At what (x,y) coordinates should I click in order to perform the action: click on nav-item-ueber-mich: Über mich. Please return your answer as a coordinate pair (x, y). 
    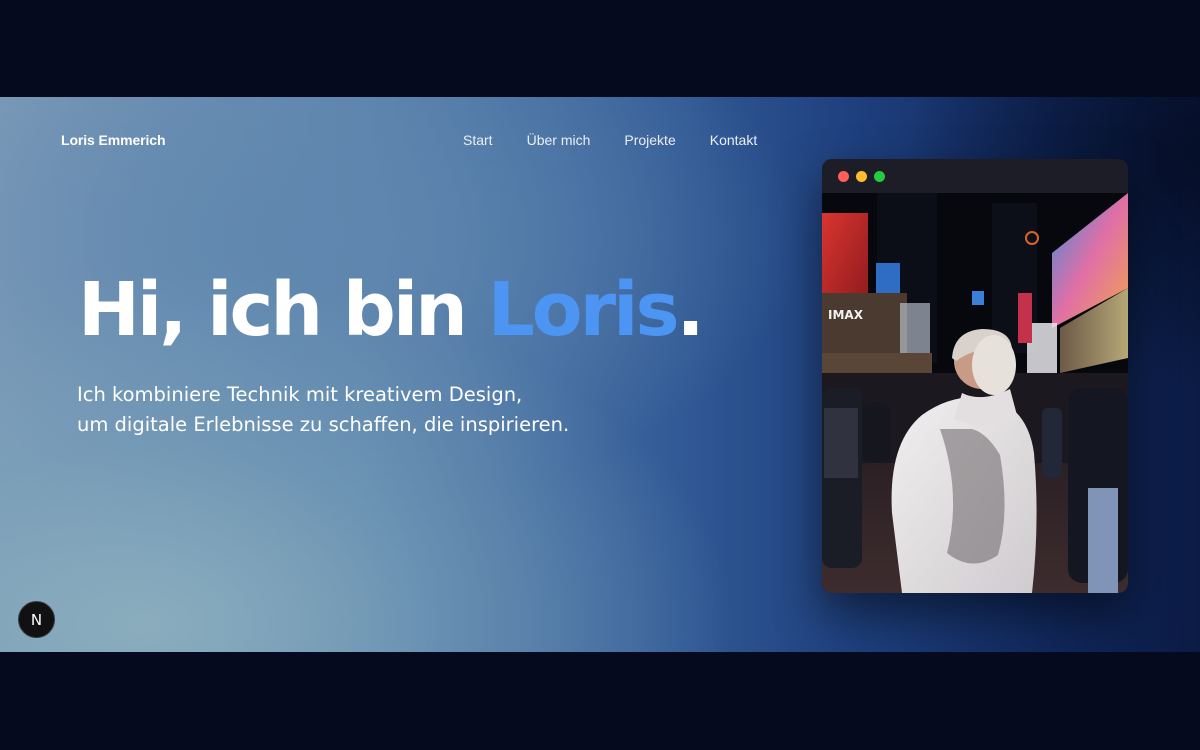
    Looking at the image, I should click on (559, 140).